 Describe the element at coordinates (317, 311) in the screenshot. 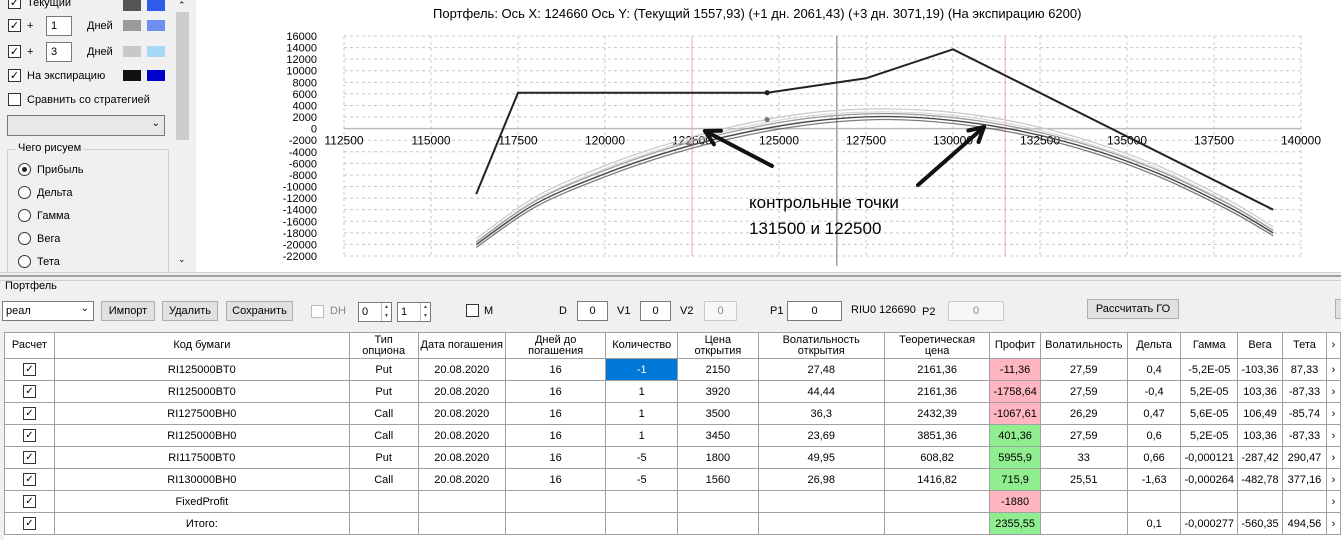

I see `dh-checkbox` at that location.